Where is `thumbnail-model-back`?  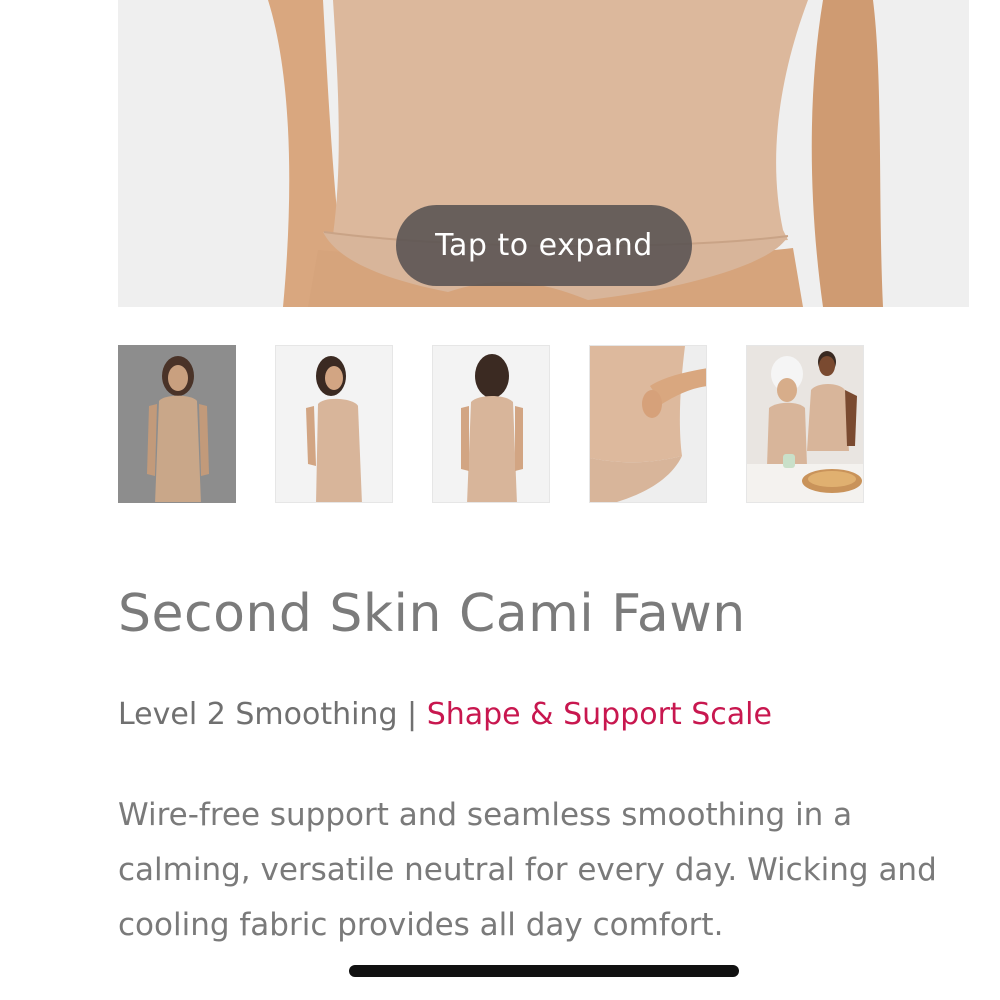 thumbnail-model-back is located at coordinates (491, 424).